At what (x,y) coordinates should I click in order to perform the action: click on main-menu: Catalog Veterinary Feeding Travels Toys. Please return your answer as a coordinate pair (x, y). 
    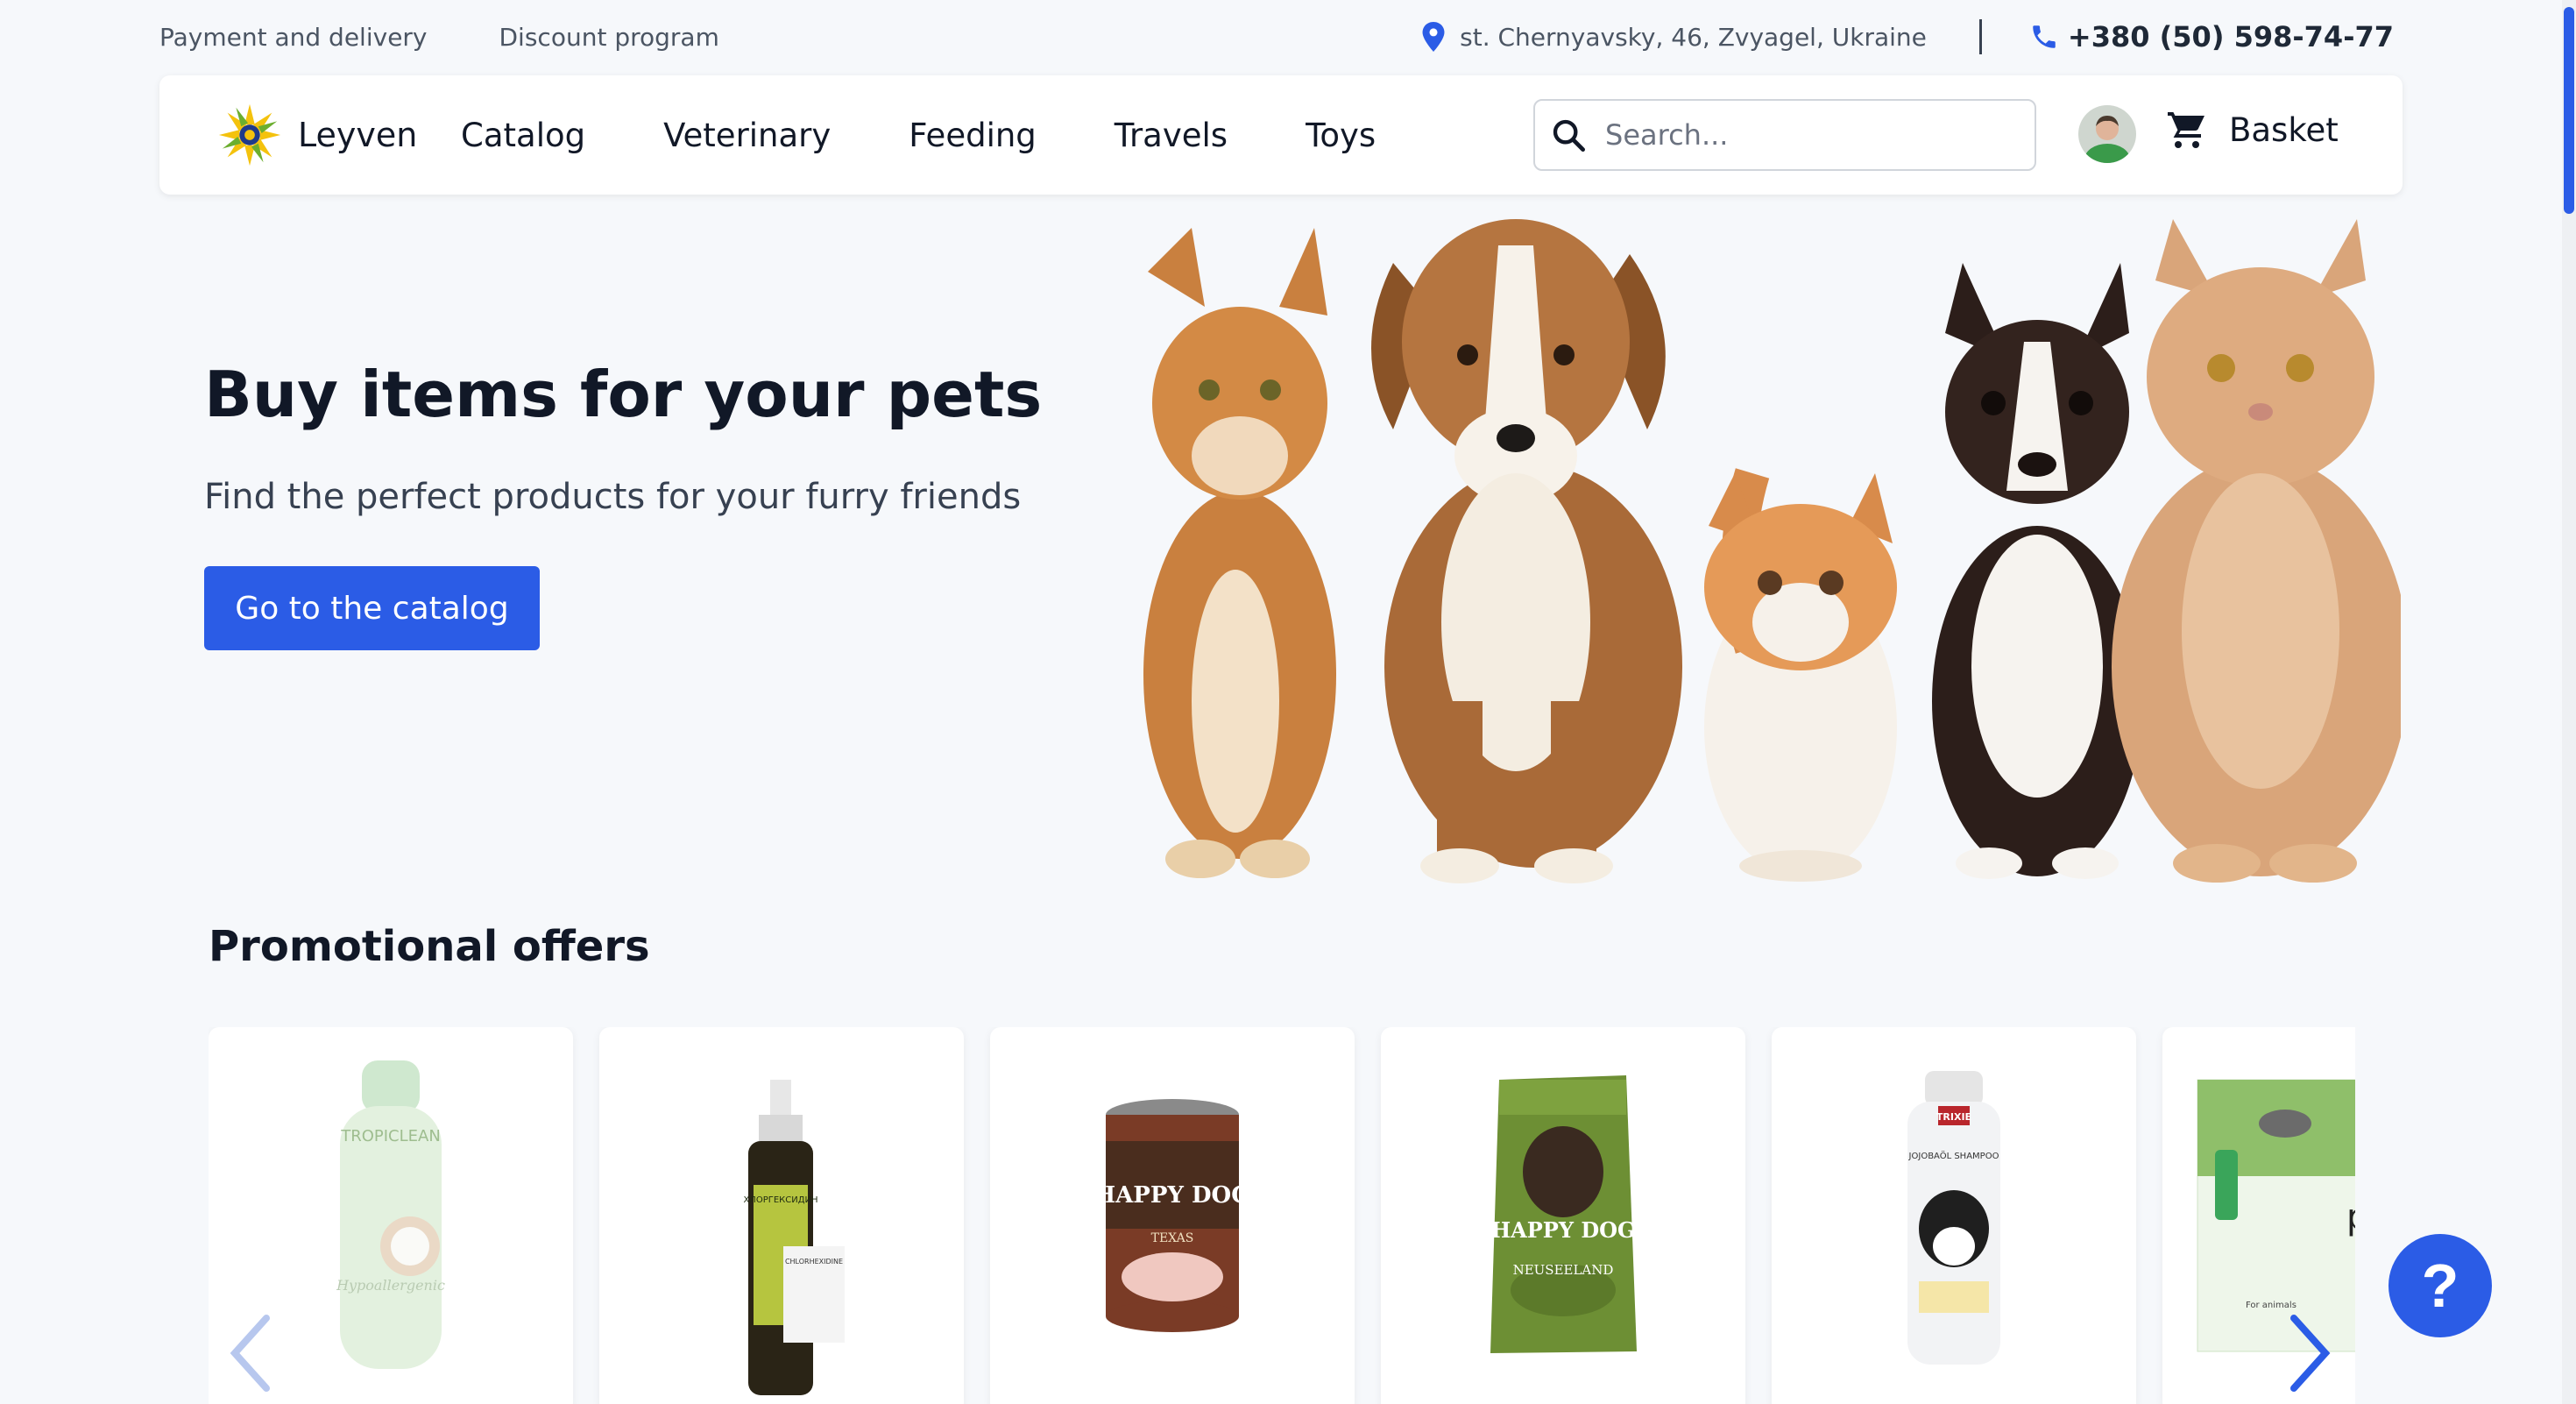
    Looking at the image, I should click on (957, 135).